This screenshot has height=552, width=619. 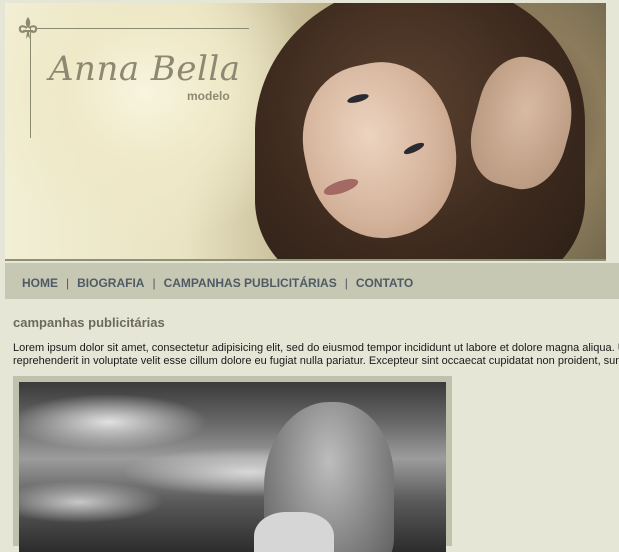 I want to click on nav-item-contato: CONTATO, so click(x=384, y=283).